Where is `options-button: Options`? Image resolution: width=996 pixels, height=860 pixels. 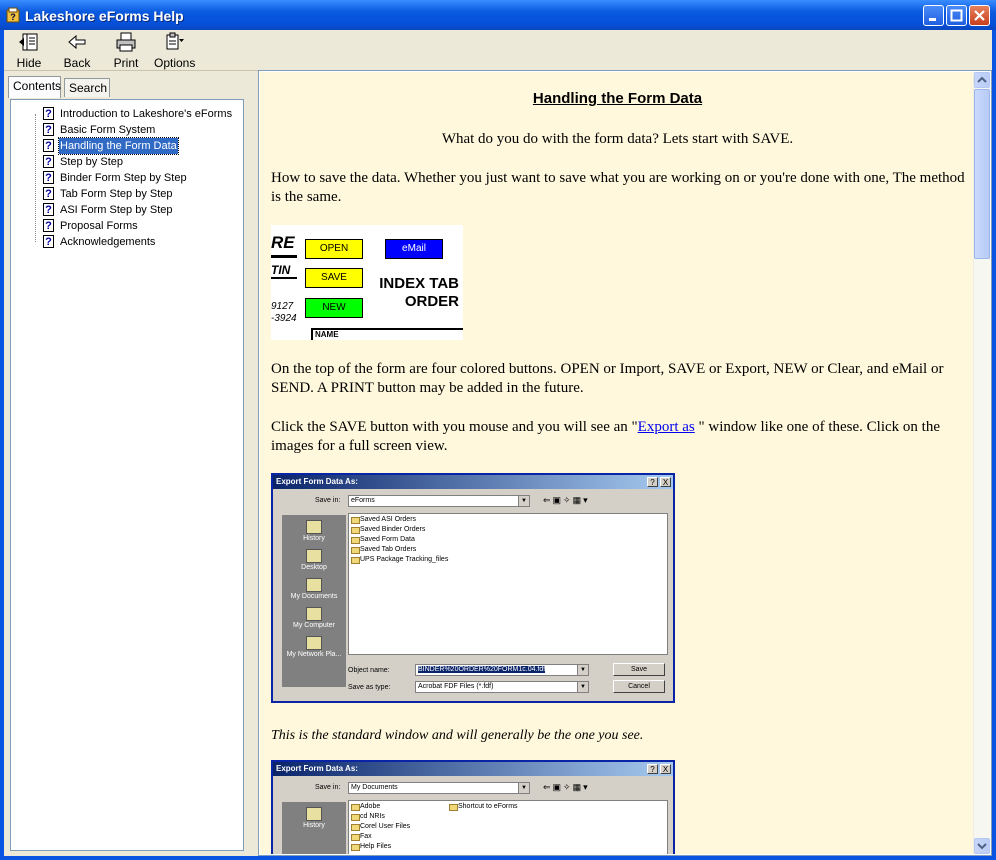 options-button: Options is located at coordinates (175, 51).